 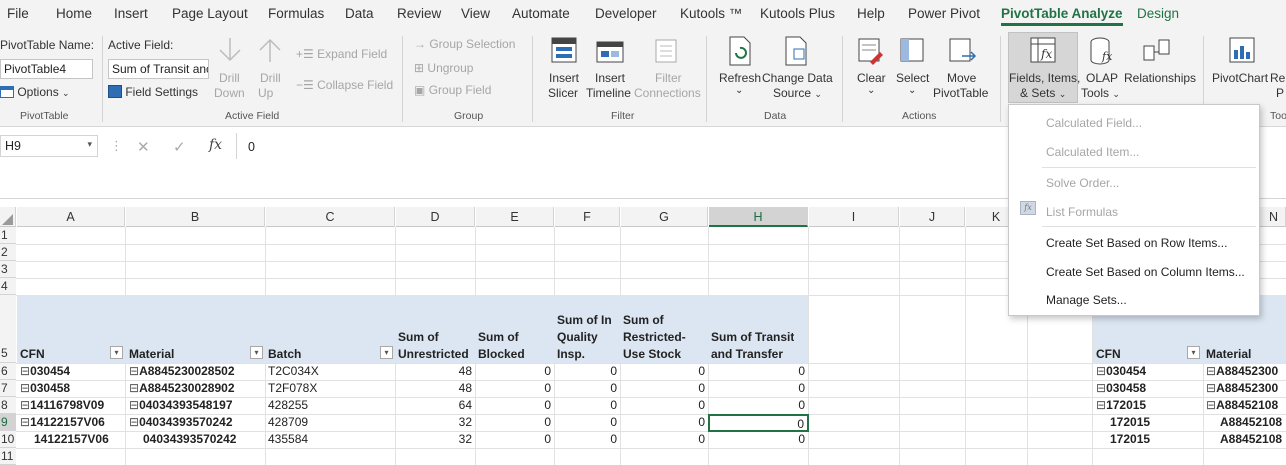 I want to click on move-label-1: Move, so click(x=961, y=78).